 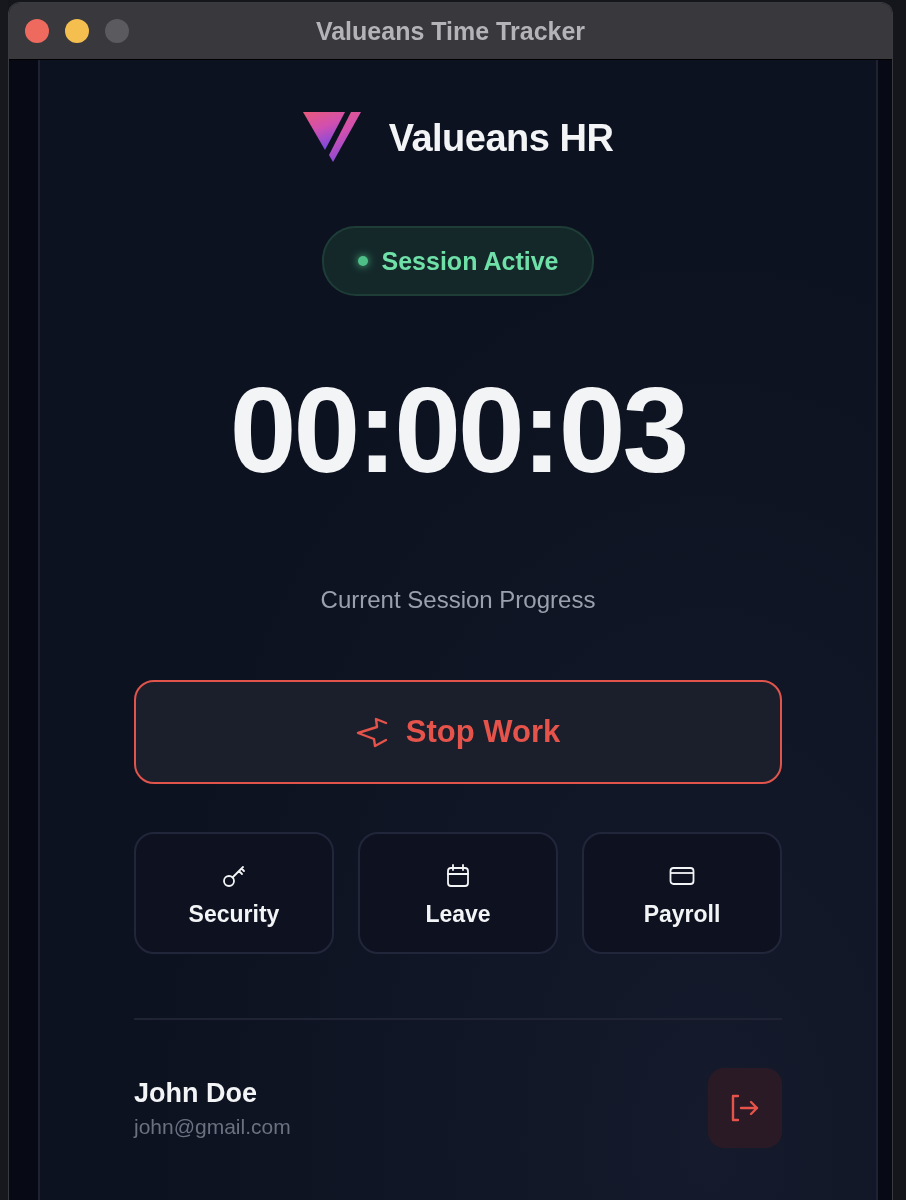 I want to click on close-button, so click(x=37, y=31).